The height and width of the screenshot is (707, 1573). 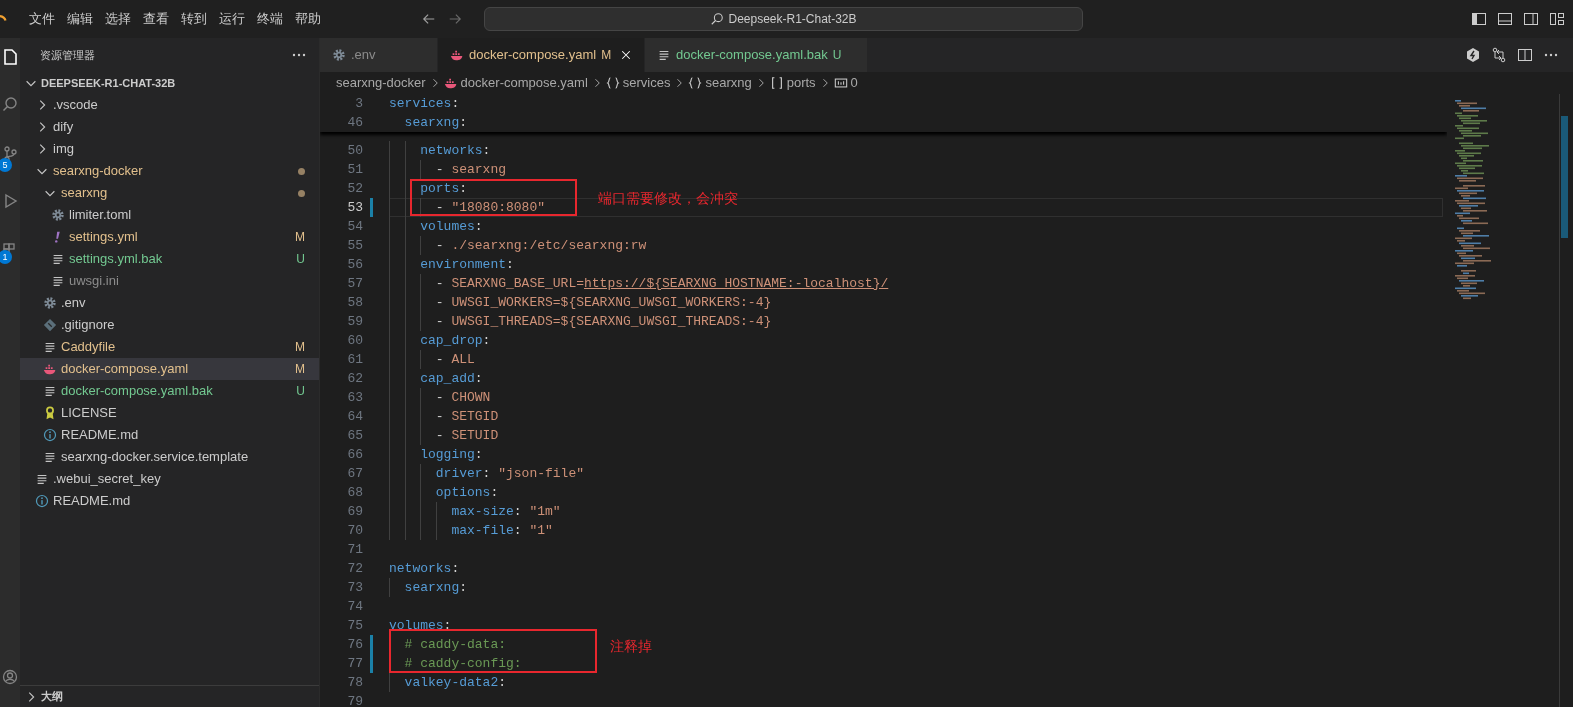 I want to click on code-line: volumes:, so click(x=420, y=626).